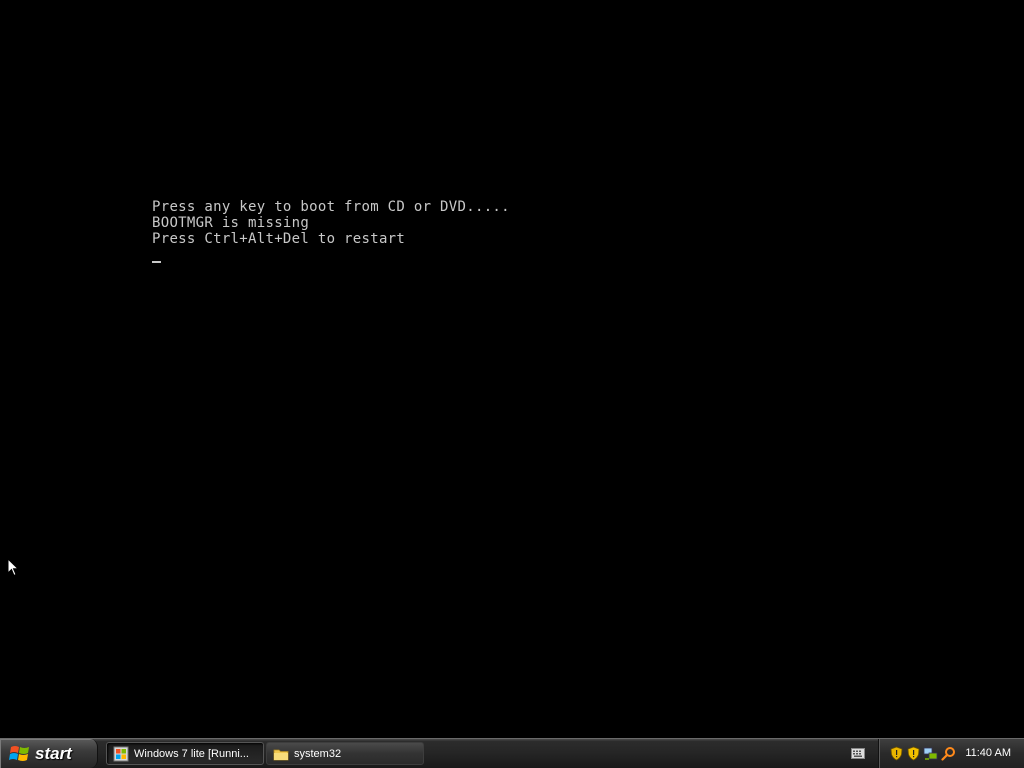 The width and height of the screenshot is (1024, 768). I want to click on search-icon, so click(948, 753).